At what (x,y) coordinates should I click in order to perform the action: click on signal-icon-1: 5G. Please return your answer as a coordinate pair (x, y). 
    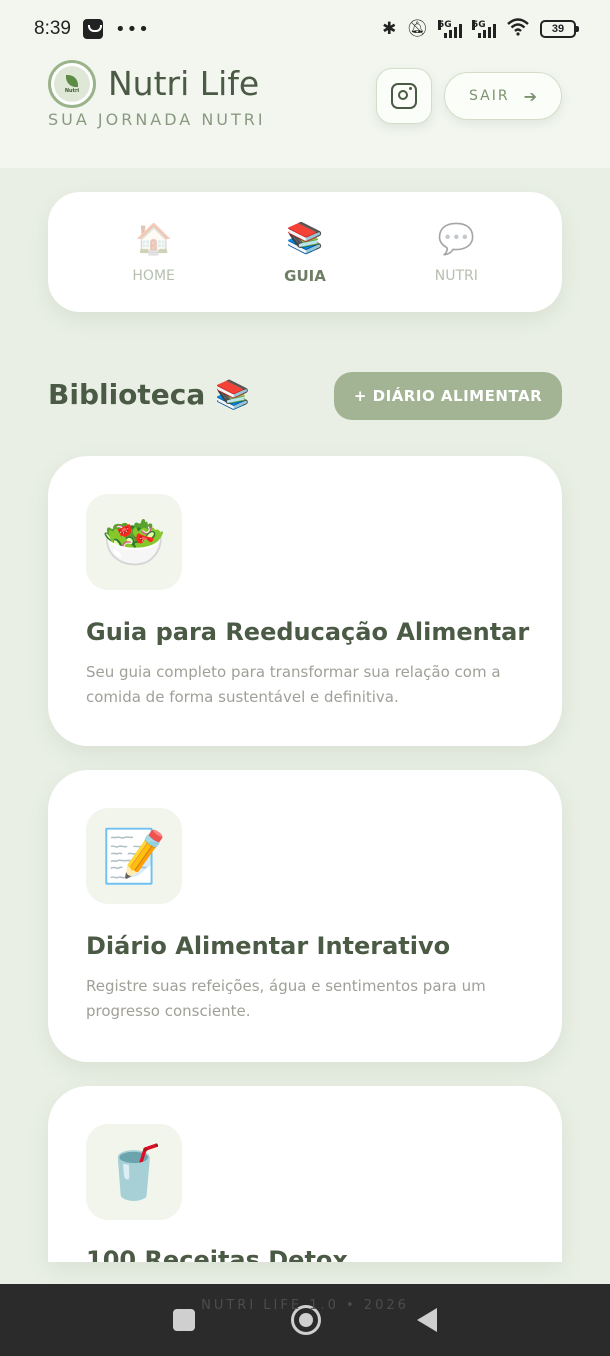
    Looking at the image, I should click on (450, 29).